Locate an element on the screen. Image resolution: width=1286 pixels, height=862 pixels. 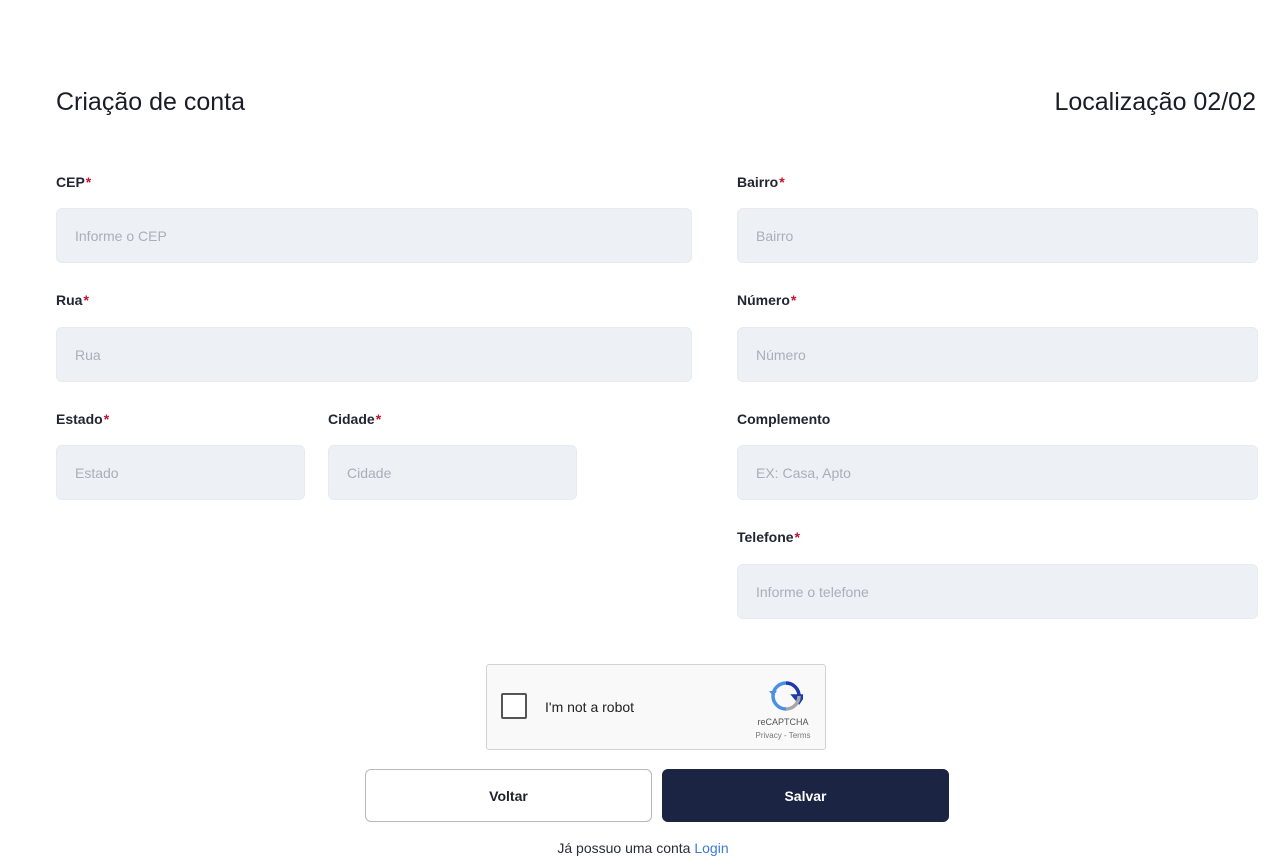
numero-label: Número* is located at coordinates (766, 300).